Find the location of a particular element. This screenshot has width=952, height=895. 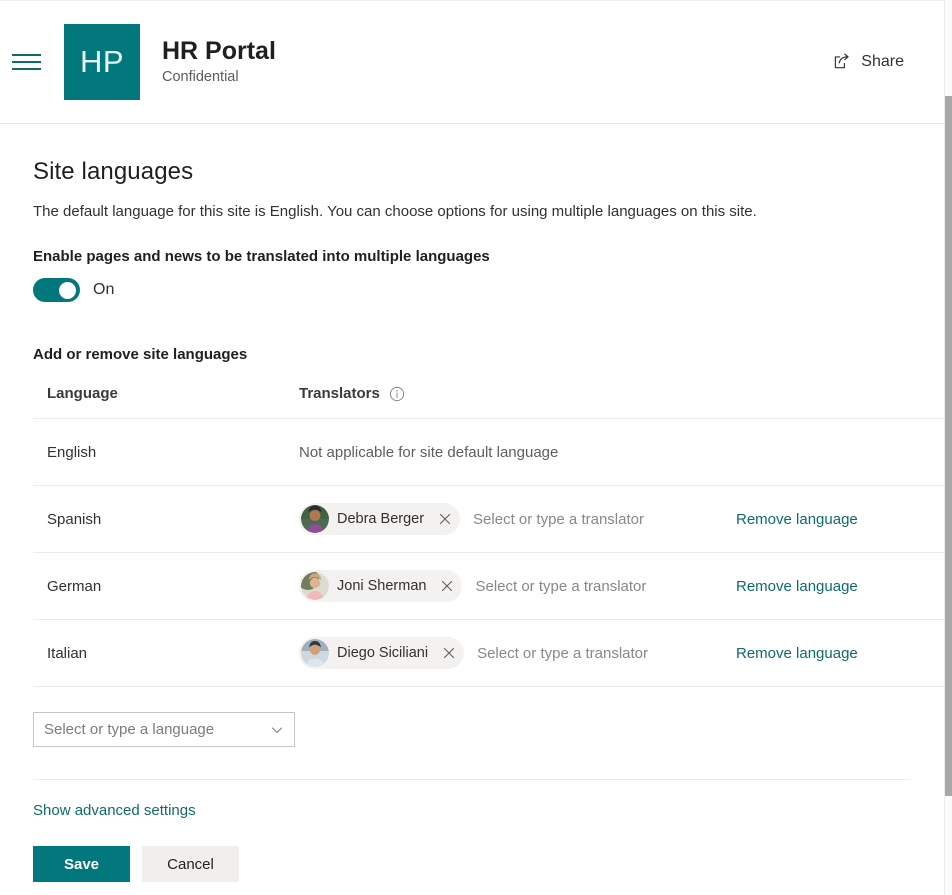

add-language-combobox: Select or type a language is located at coordinates (164, 730).